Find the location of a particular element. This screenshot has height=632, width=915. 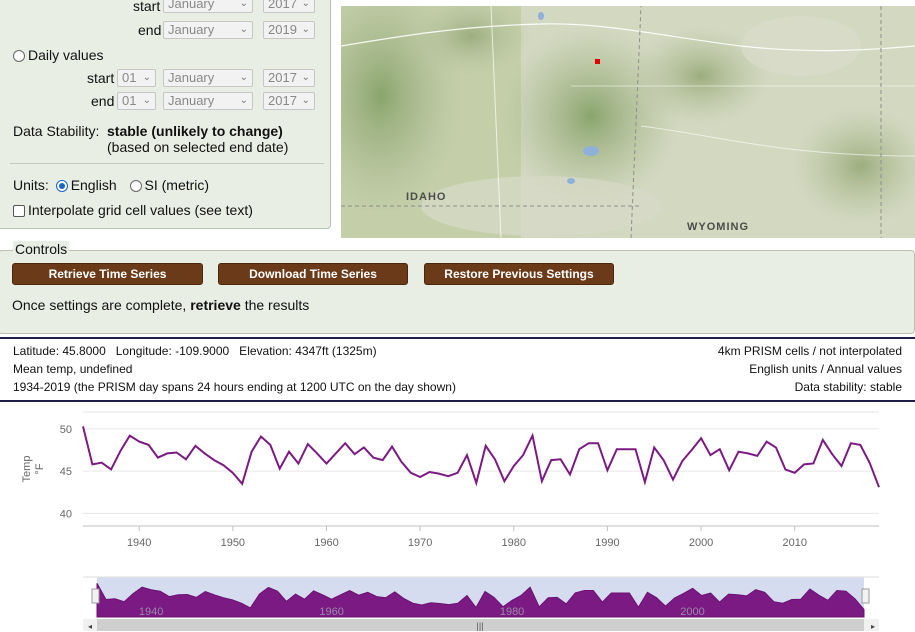

y-tick-label: 45 is located at coordinates (66, 472).